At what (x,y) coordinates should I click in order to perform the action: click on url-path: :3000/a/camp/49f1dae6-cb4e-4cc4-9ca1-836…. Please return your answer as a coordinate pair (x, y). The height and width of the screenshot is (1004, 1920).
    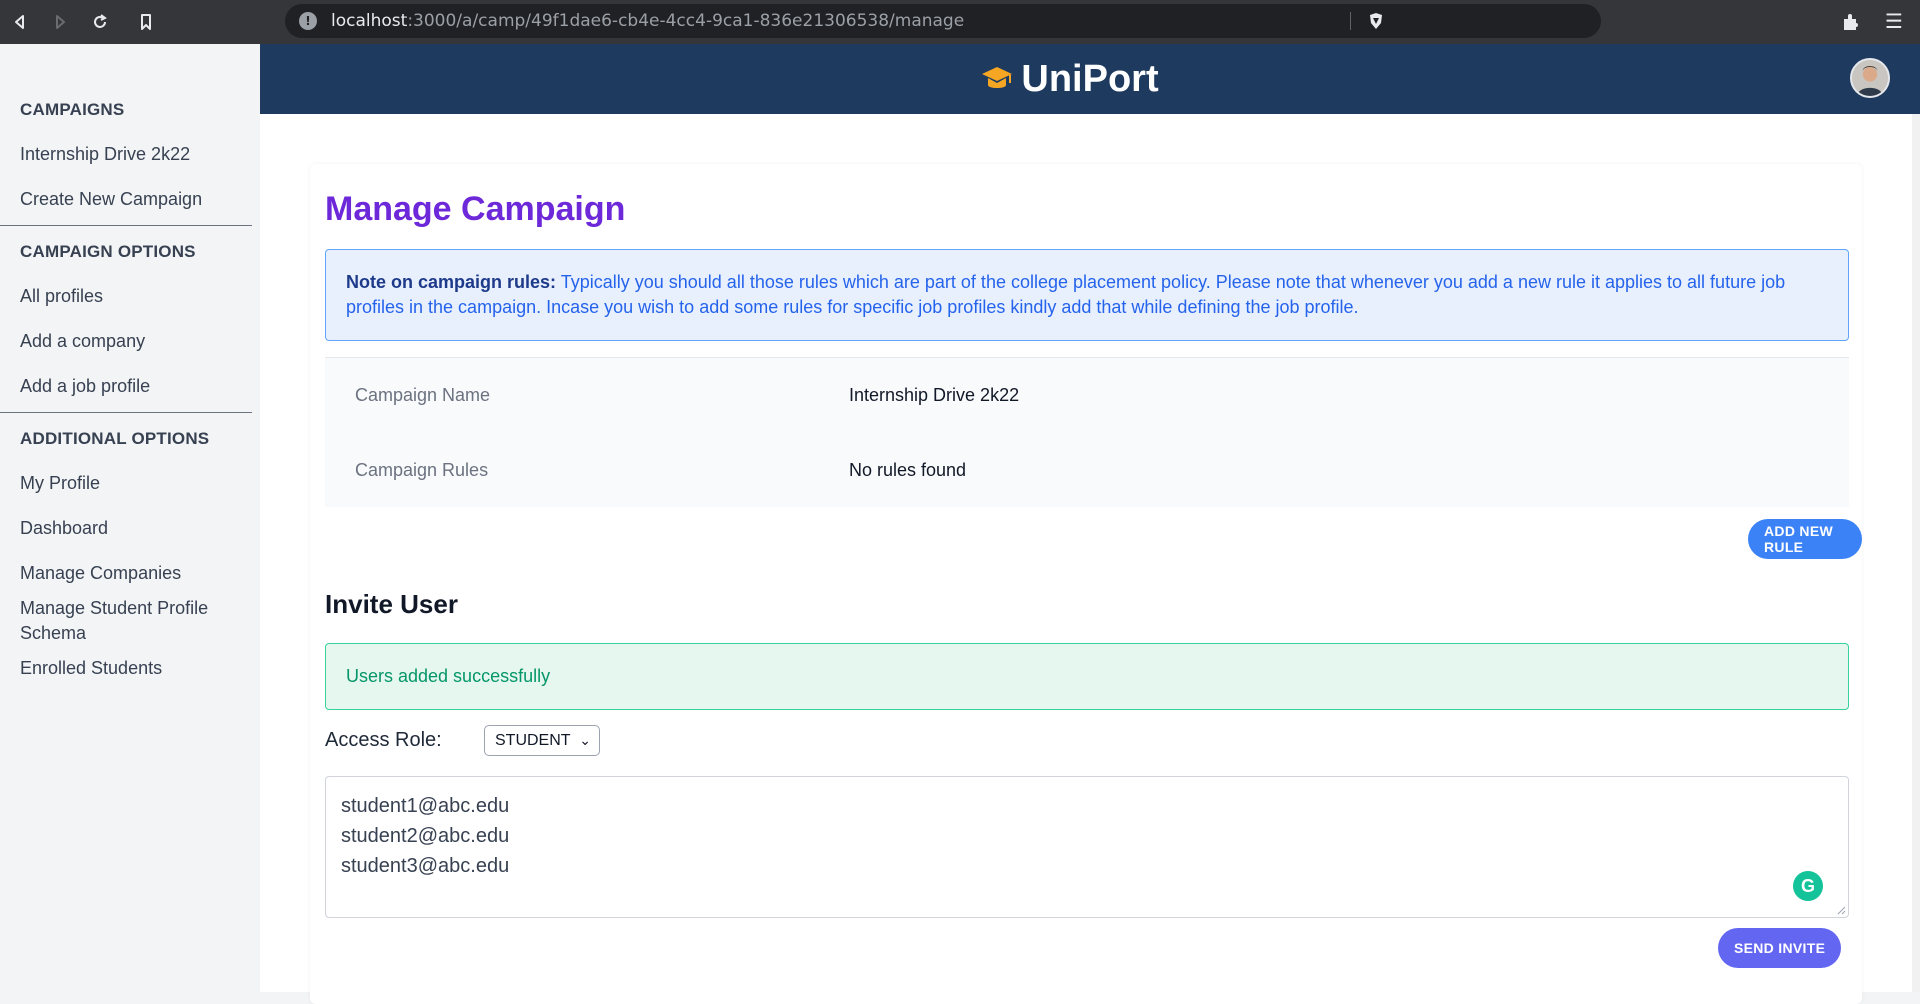
    Looking at the image, I should click on (686, 21).